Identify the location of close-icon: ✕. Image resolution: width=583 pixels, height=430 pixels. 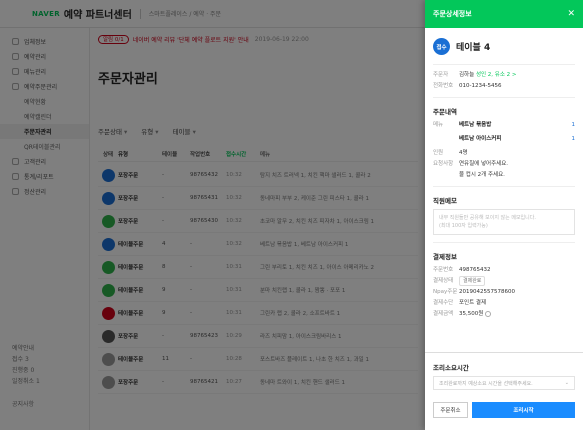
(571, 14).